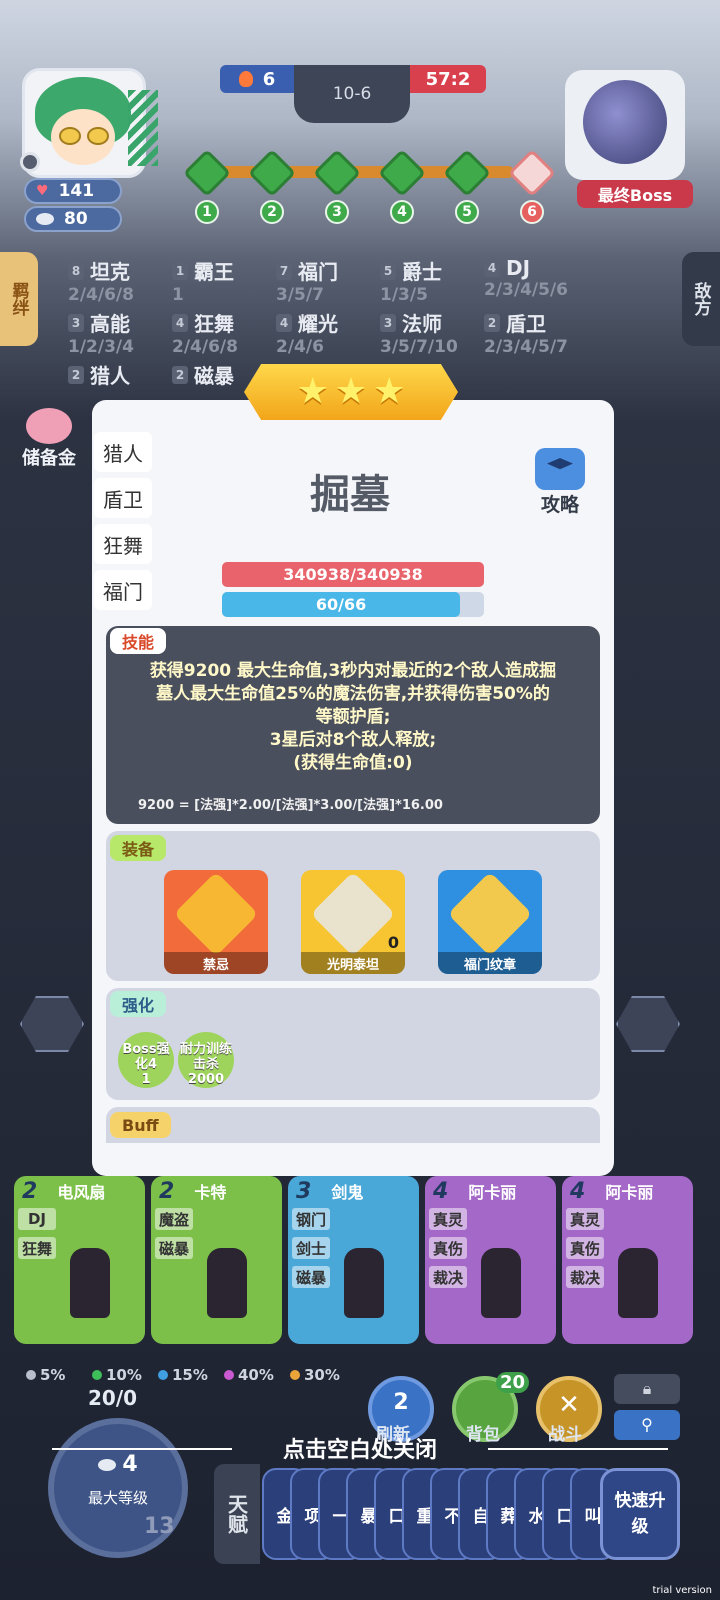 The width and height of the screenshot is (720, 1600). Describe the element at coordinates (42, 191) in the screenshot. I see `heart-icon: ♥` at that location.